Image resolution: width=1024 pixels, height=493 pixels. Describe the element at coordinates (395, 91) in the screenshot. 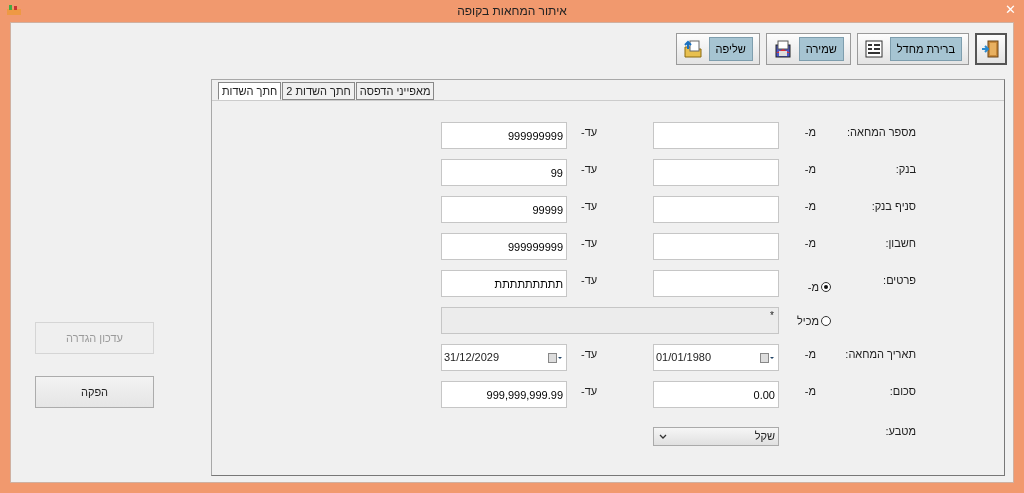

I see `tab: מאפייני הדפסה` at that location.